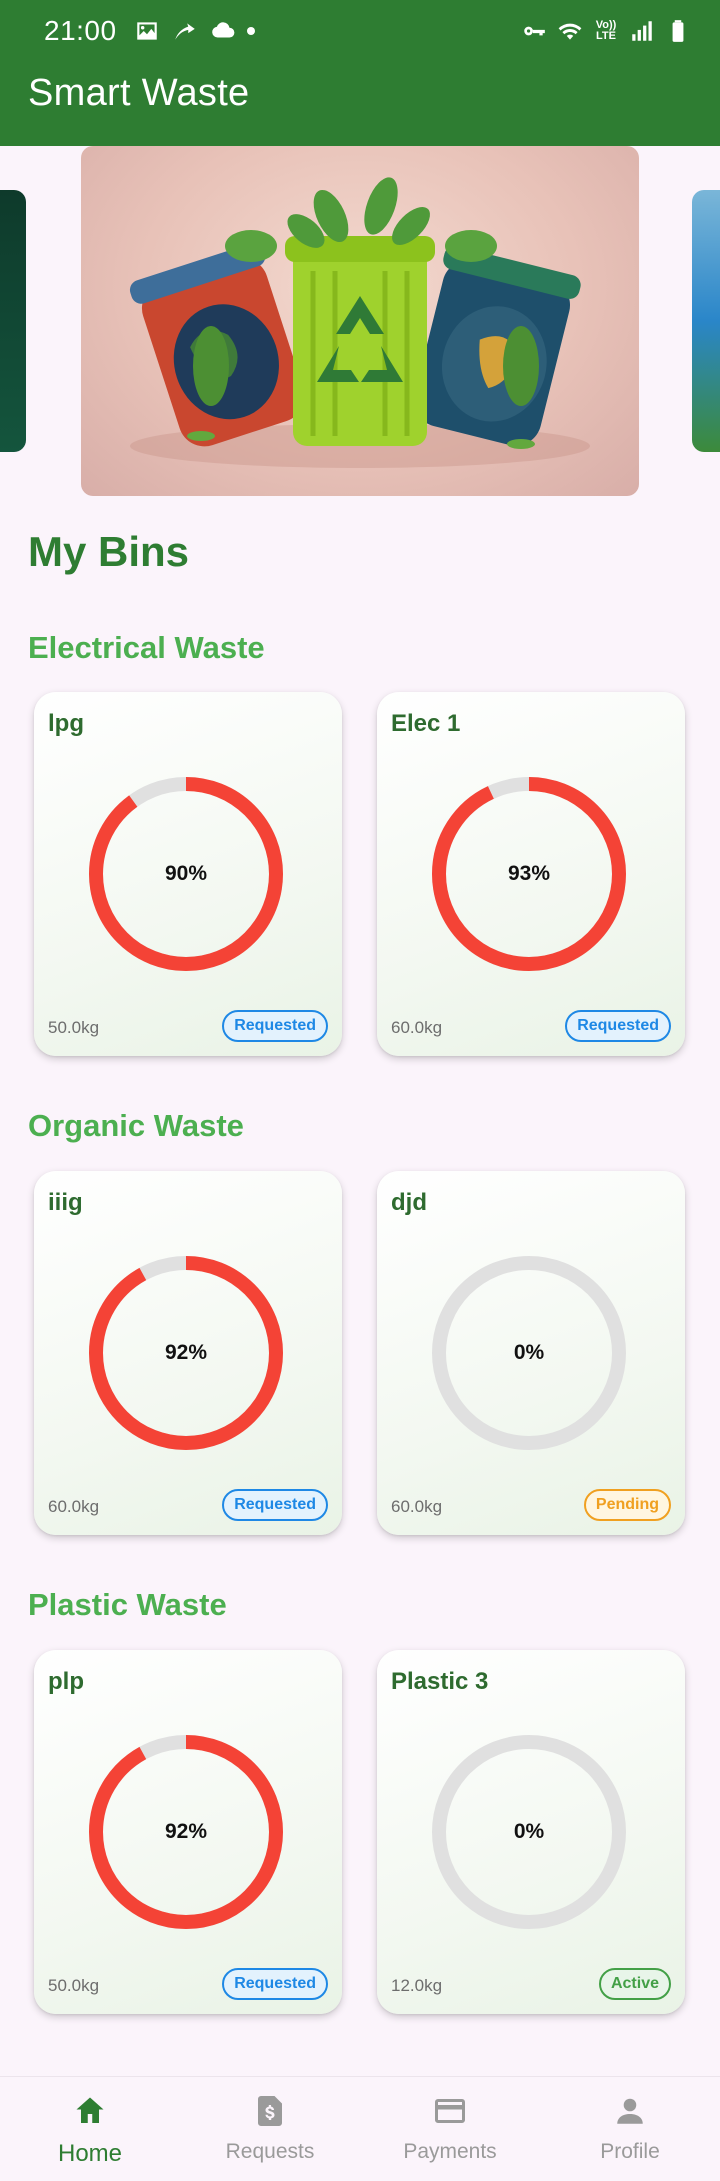 The width and height of the screenshot is (720, 2181). What do you see at coordinates (630, 2151) in the screenshot?
I see `nav-label-profile: Profile` at bounding box center [630, 2151].